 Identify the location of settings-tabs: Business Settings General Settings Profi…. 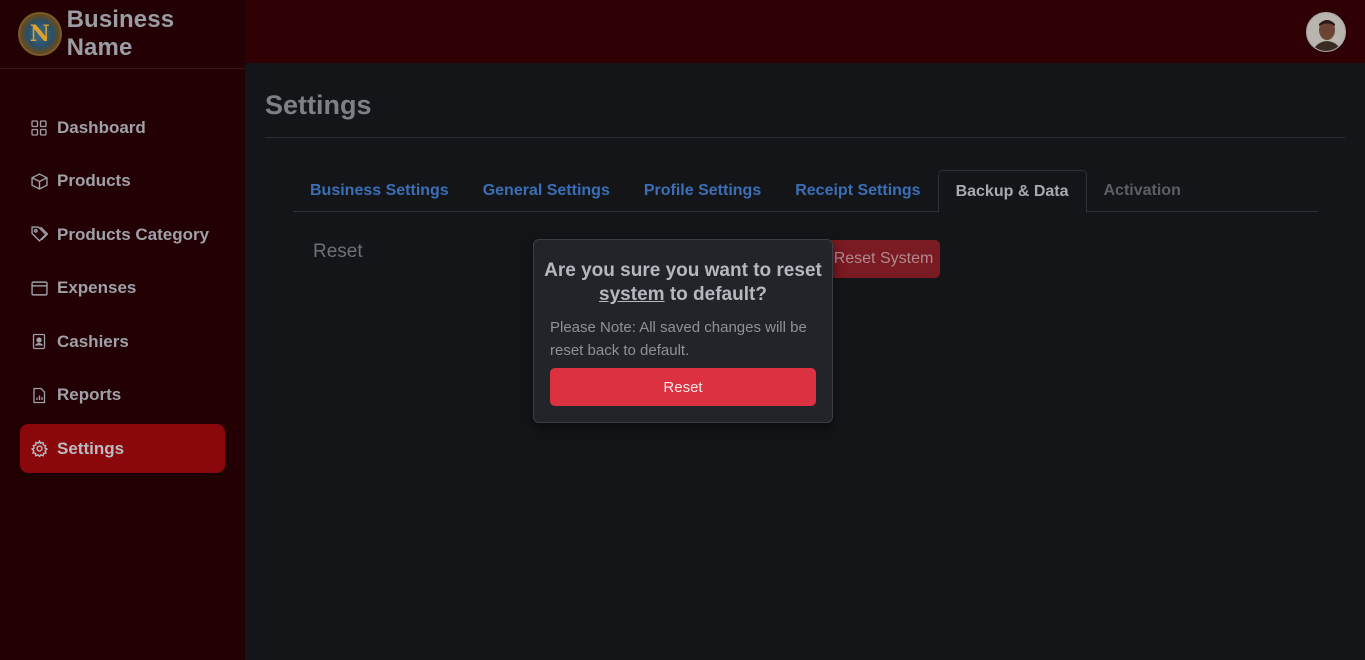
(805, 191).